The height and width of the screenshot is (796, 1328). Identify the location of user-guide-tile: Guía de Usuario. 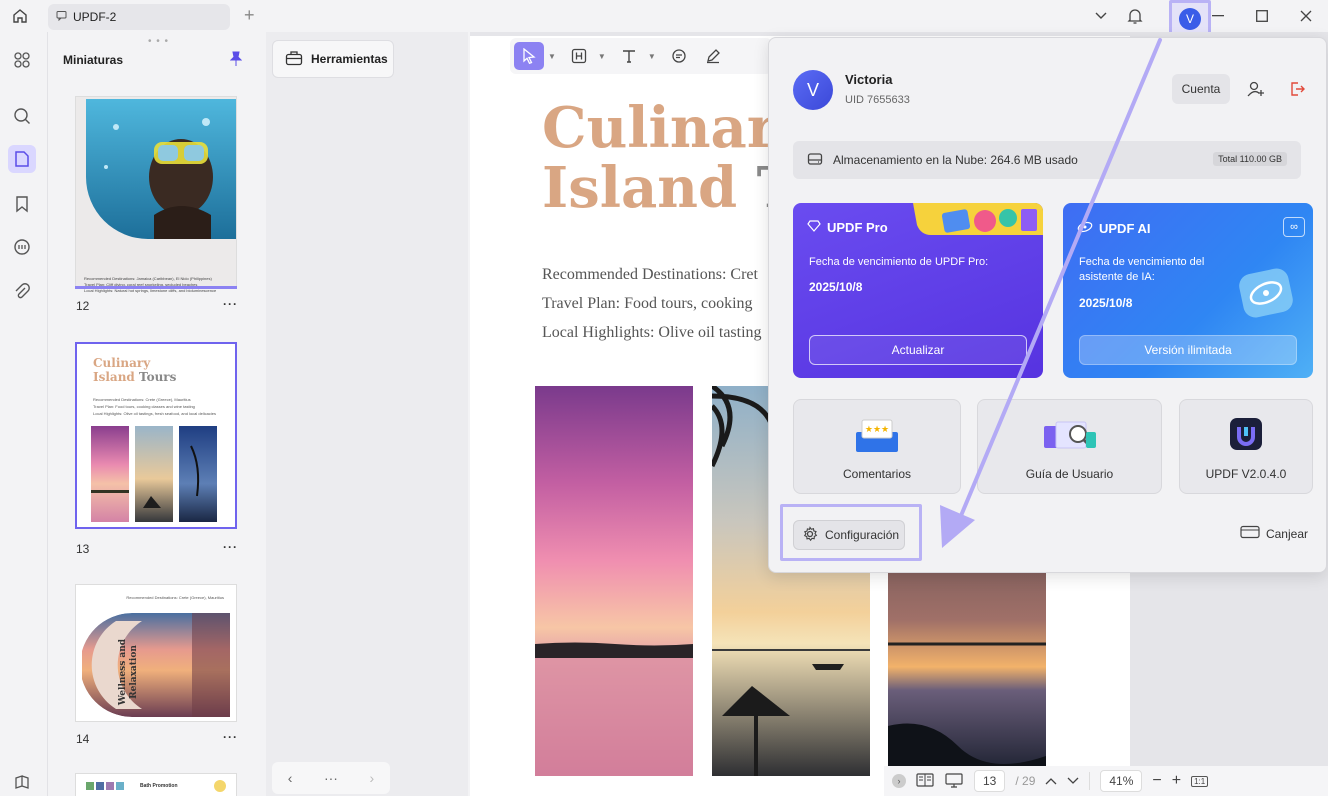
(1069, 446).